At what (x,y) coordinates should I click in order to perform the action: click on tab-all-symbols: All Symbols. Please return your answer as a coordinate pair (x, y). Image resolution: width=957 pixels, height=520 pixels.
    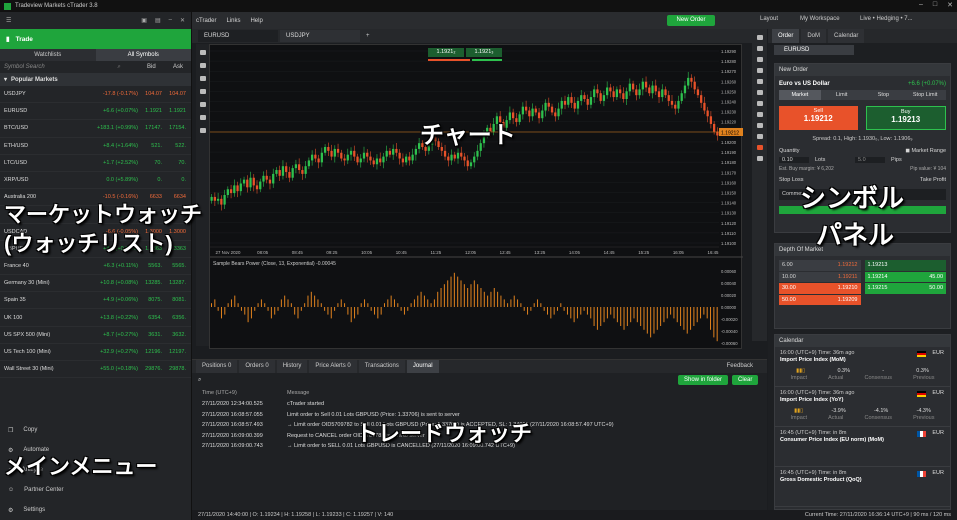
    Looking at the image, I should click on (143, 55).